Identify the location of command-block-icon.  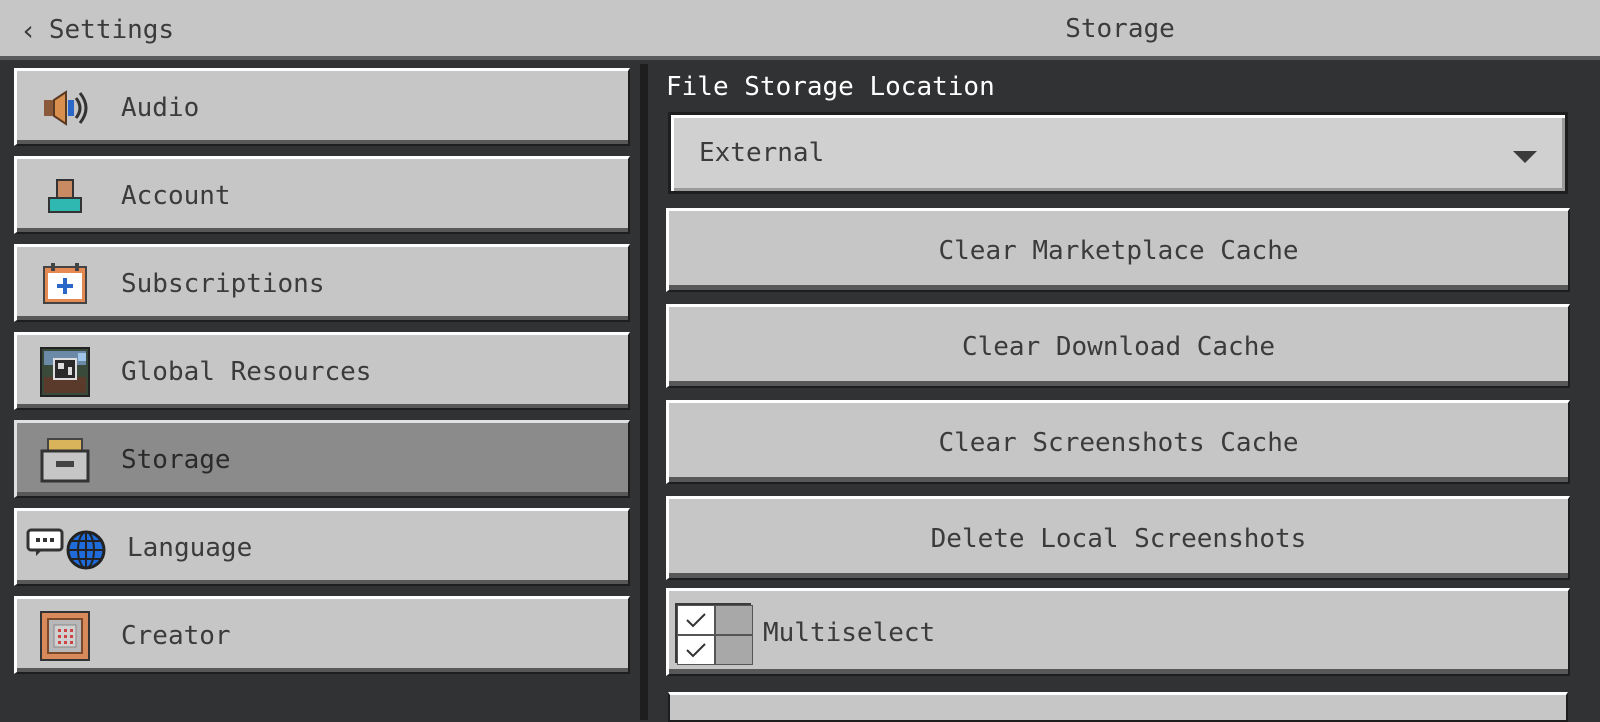
(65, 636).